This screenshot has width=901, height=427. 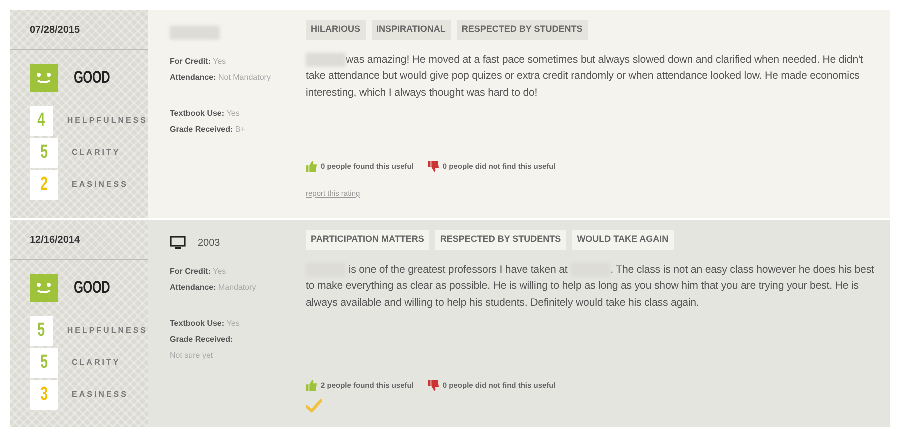 I want to click on comment-text: was amazing! He moved at a fast pace sometimes but always slowed down and clarified when needed. He didn't take attendance but would give pop quizes or extra credit randomly or when attendance looked low. He made economics interesting, which I always thought was hard to do!, so click(x=585, y=76).